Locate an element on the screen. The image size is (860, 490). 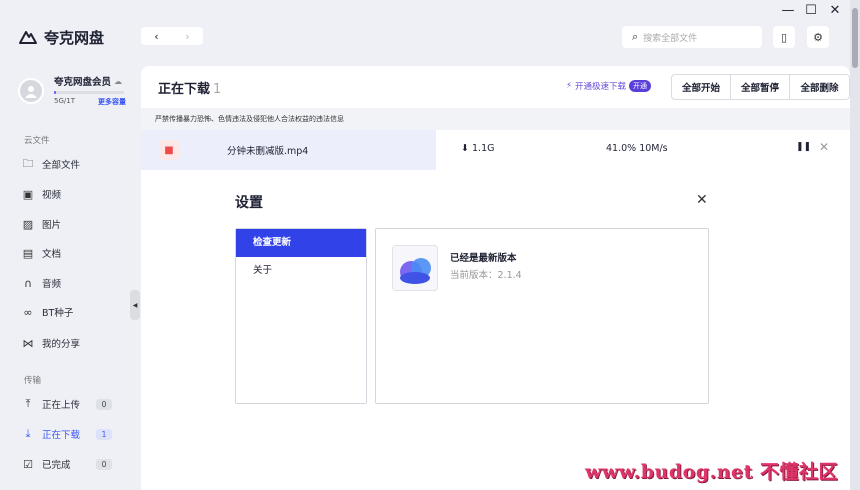
more-capacity-link: 更多容量 is located at coordinates (112, 102).